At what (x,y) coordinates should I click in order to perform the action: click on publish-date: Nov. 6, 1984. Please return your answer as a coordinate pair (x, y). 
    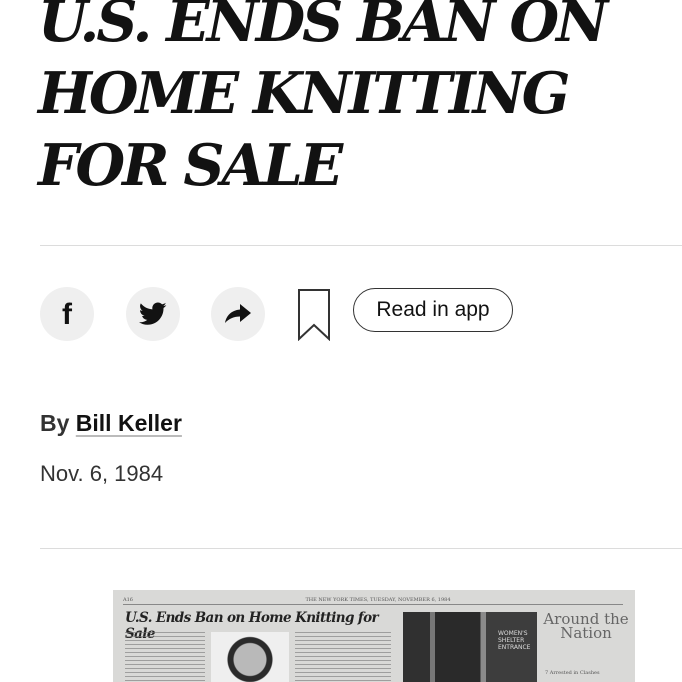
    Looking at the image, I should click on (102, 473).